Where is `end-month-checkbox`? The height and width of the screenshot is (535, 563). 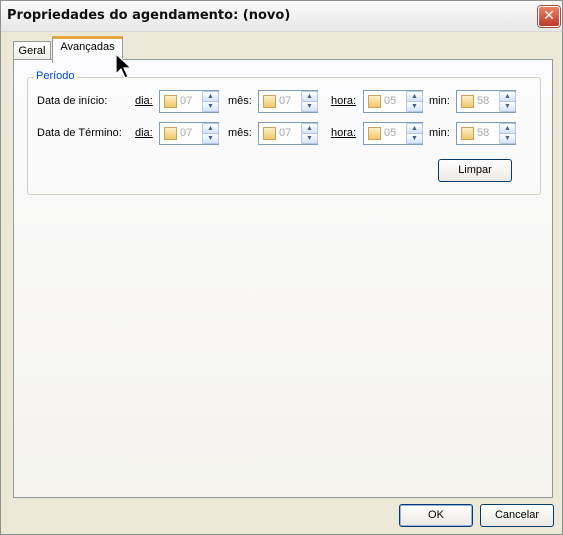
end-month-checkbox is located at coordinates (269, 133).